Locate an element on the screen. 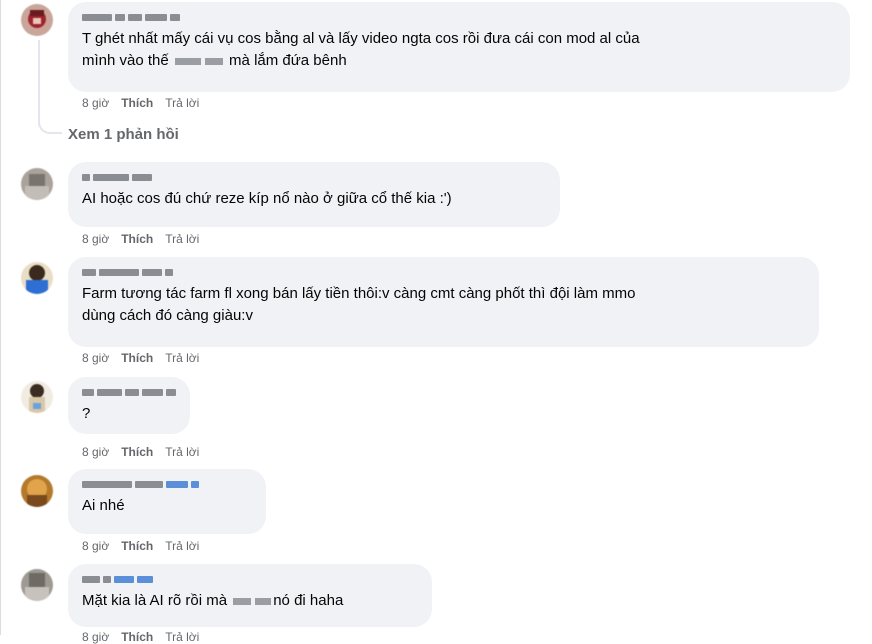  comment-text: Mặt kia là AI rõ rồi mà nó đi haha is located at coordinates (213, 600).